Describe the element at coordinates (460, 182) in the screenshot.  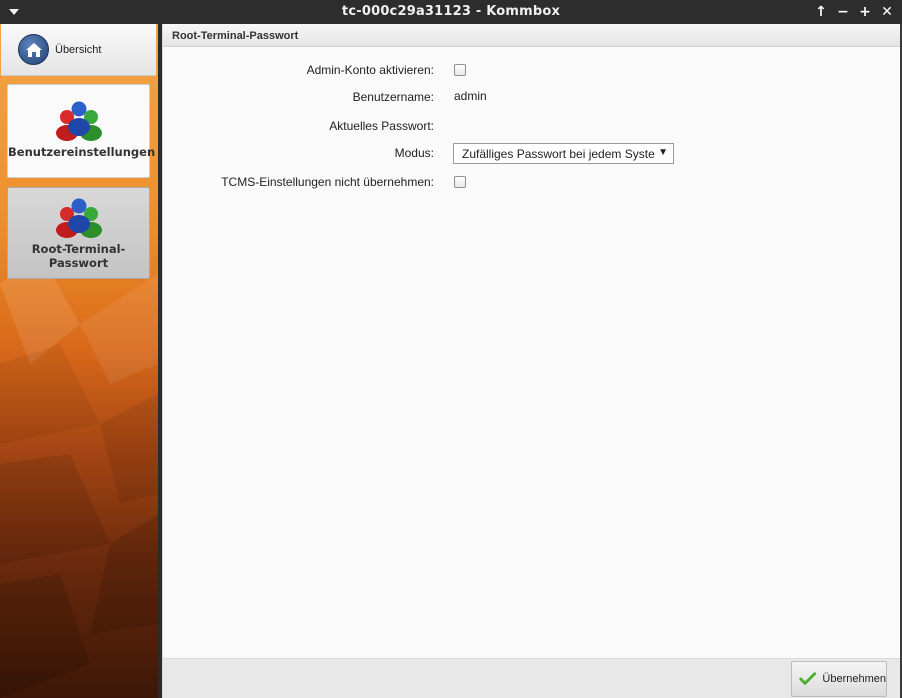
I see `tcms-checkbox` at that location.